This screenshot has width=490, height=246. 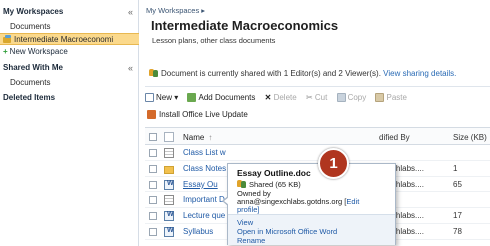 I want to click on file-name-link: Class List w, so click(x=204, y=152).